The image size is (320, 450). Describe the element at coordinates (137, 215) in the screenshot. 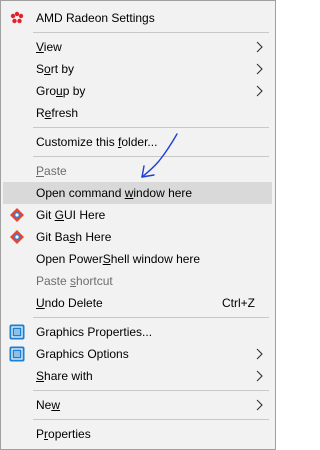

I see `menu-item-git-gui: Git GUI Here` at that location.